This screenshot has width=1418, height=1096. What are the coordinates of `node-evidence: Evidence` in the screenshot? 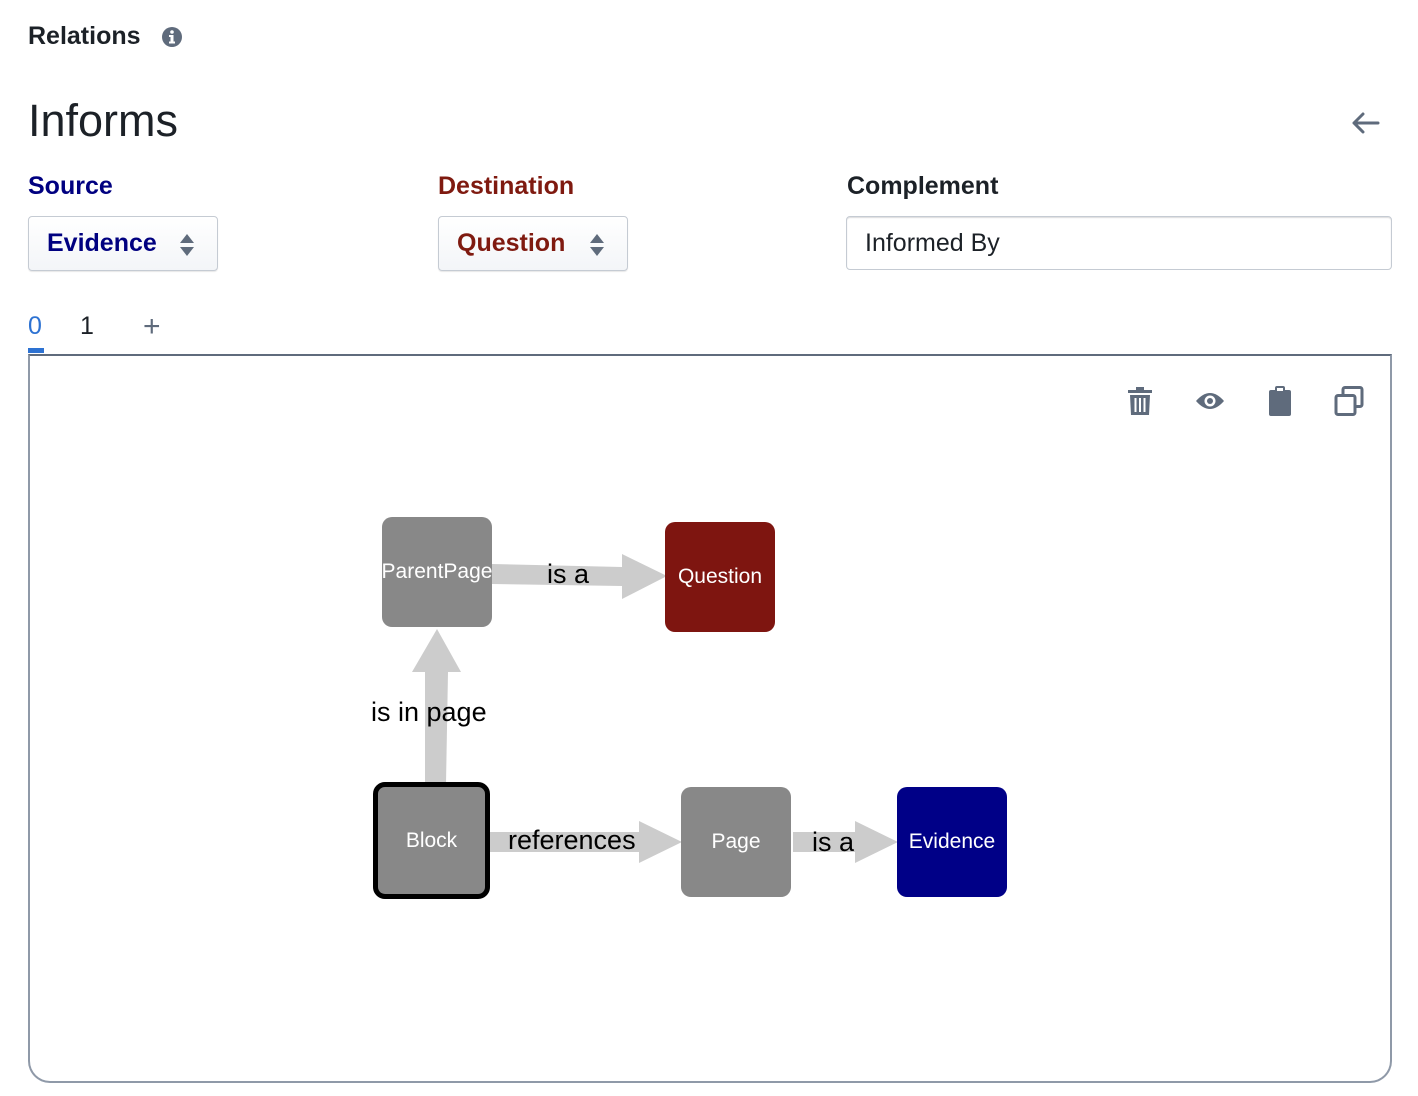 It's located at (952, 842).